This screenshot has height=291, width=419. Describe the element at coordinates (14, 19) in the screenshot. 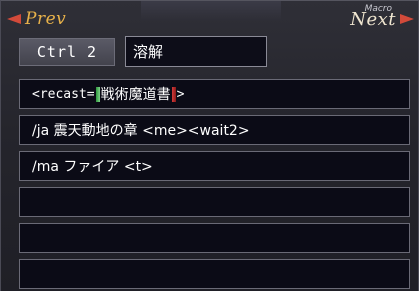

I see `left-arrow-icon` at that location.